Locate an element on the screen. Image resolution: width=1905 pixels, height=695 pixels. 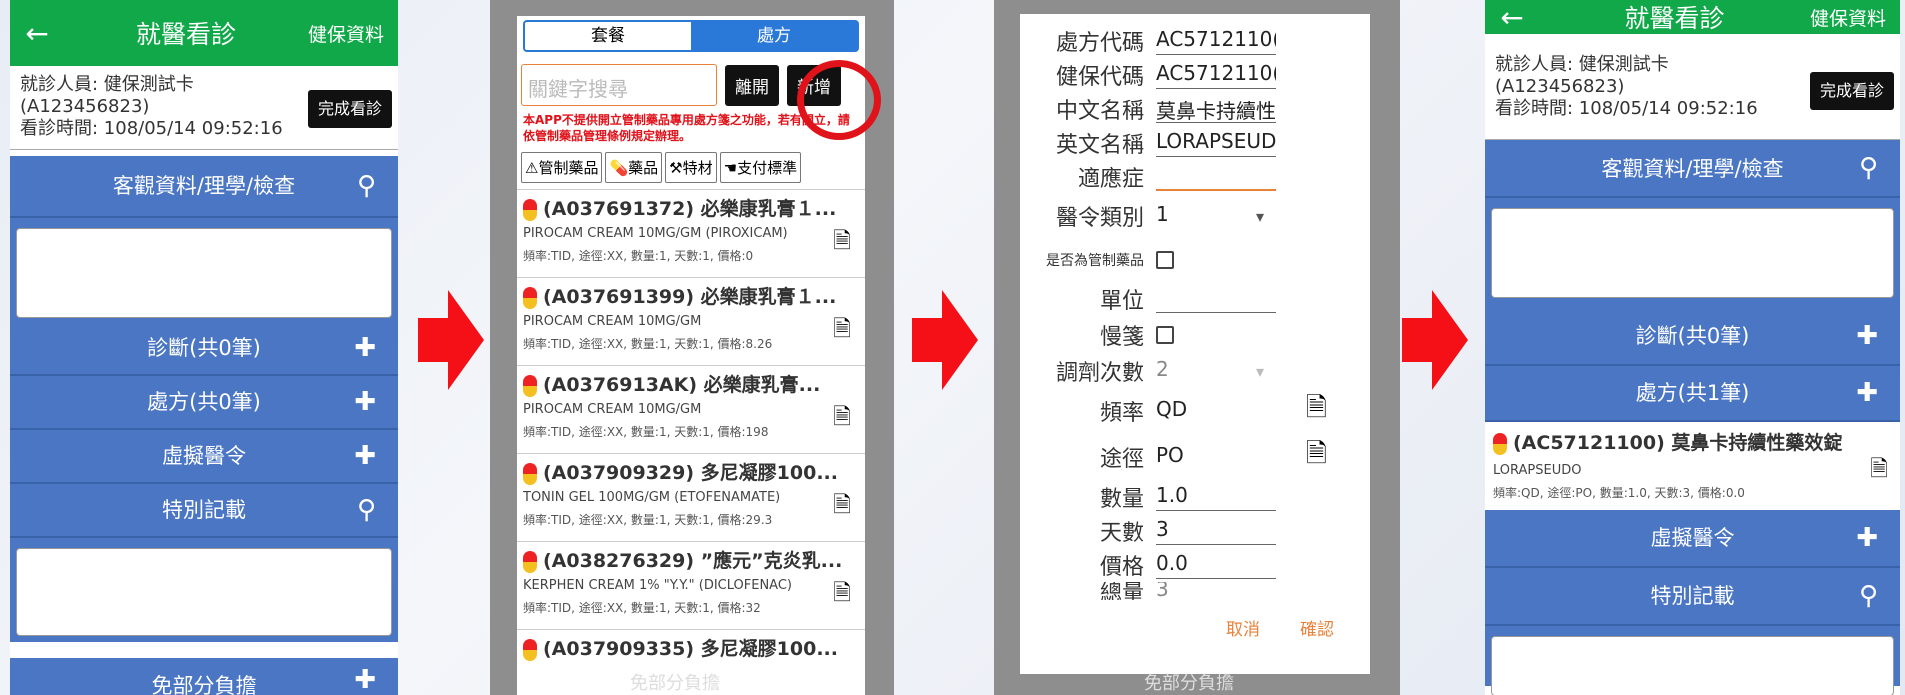
objective-box is located at coordinates (1692, 253).